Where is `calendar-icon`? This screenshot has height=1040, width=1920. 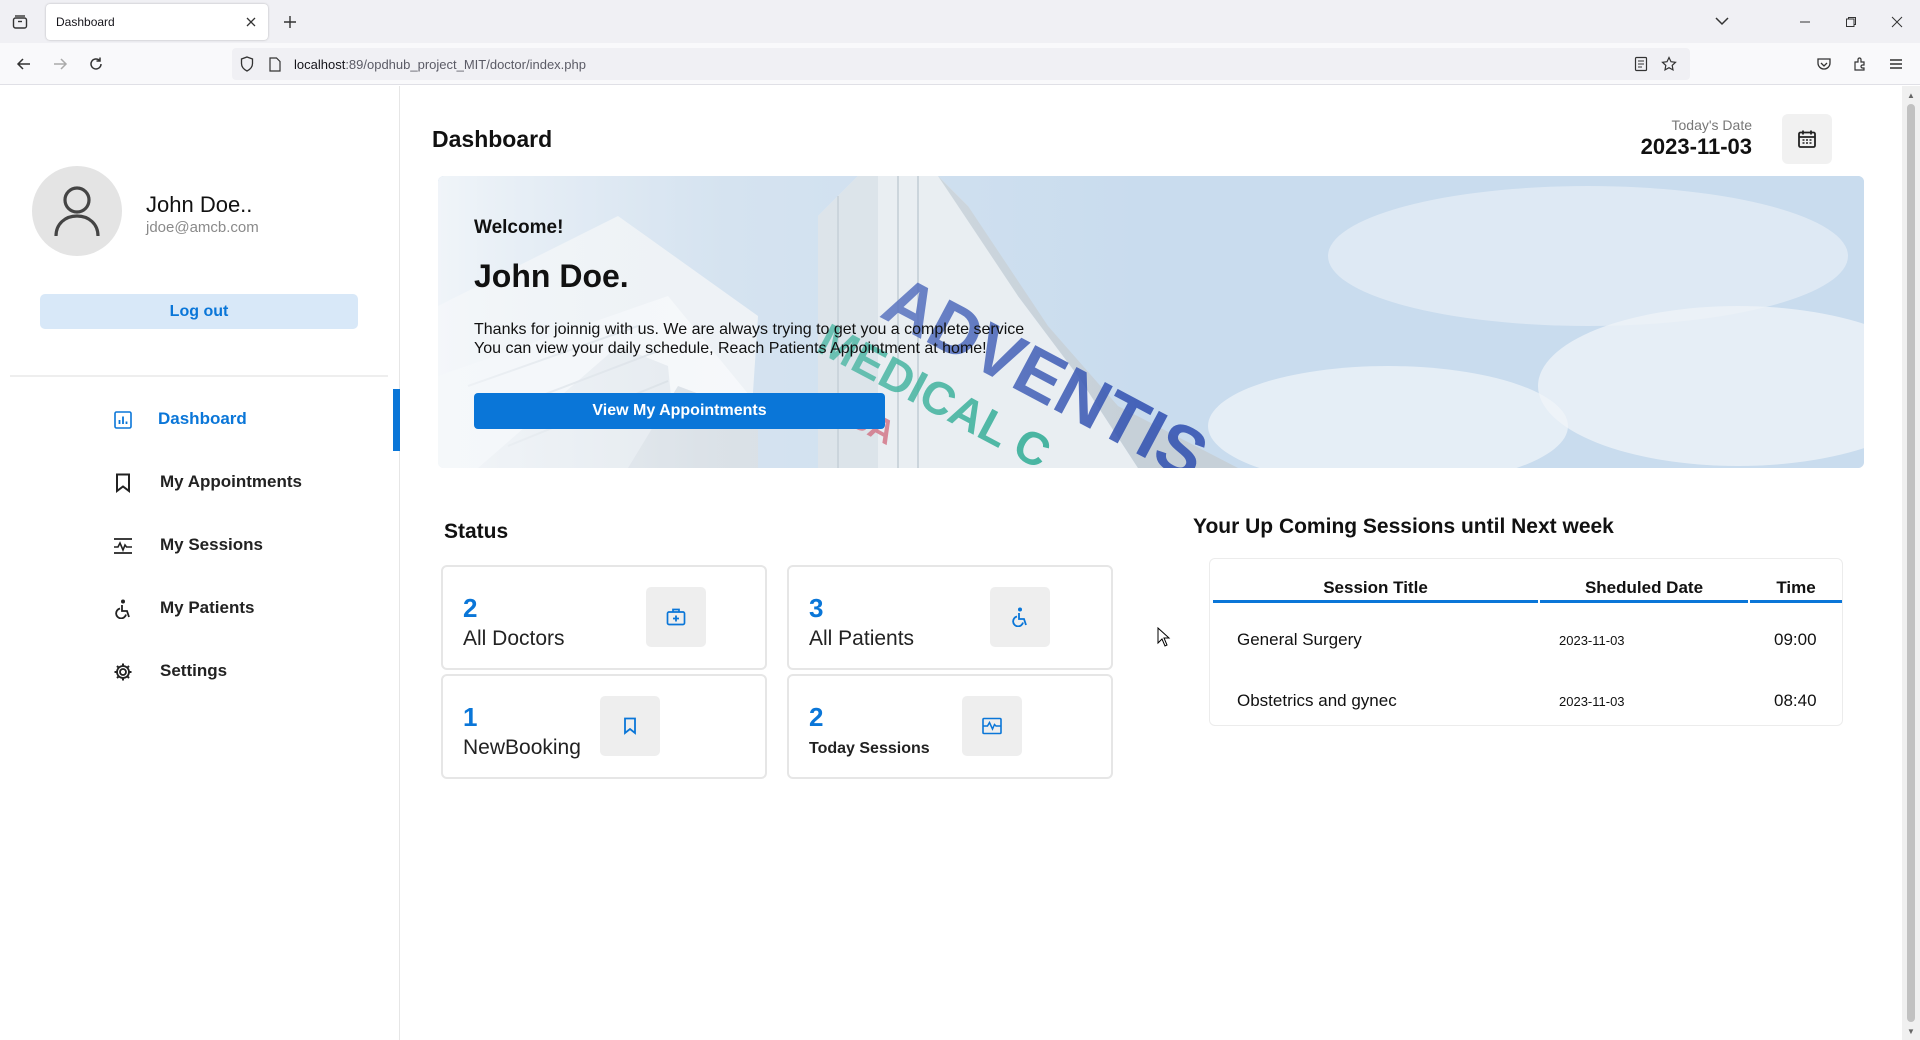
calendar-icon is located at coordinates (1807, 139).